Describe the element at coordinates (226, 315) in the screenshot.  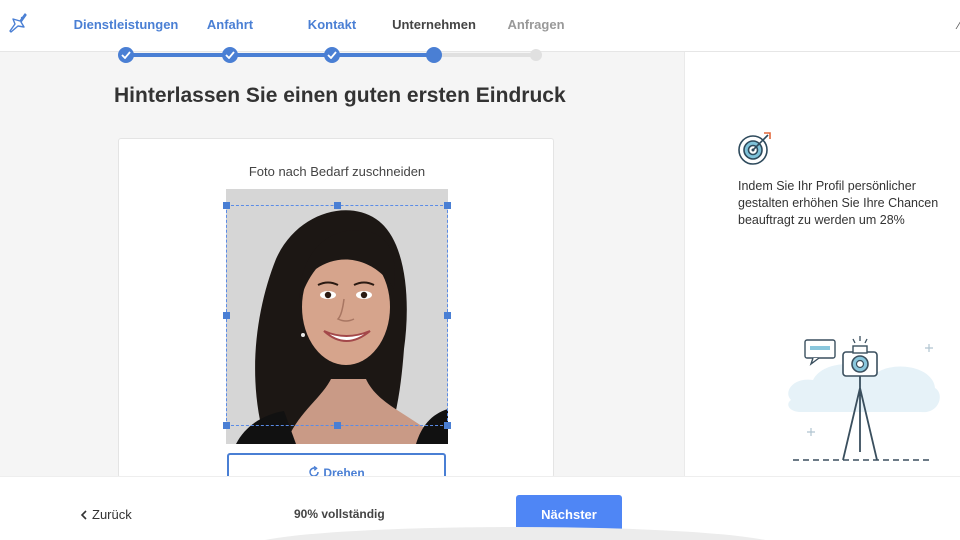
I see `crop-handle-left` at that location.